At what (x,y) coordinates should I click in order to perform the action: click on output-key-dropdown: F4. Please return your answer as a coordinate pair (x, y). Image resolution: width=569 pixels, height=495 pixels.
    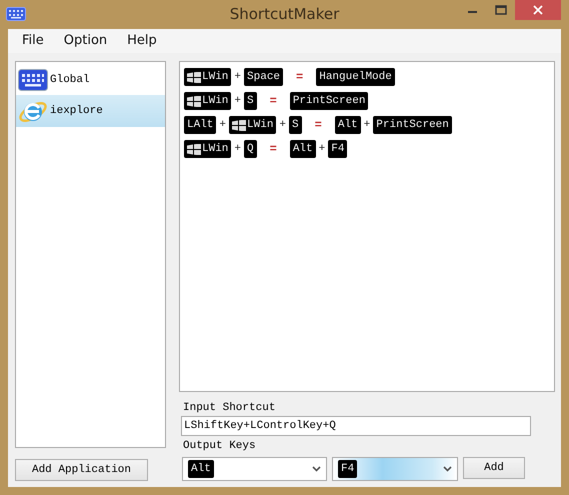
    Looking at the image, I should click on (395, 469).